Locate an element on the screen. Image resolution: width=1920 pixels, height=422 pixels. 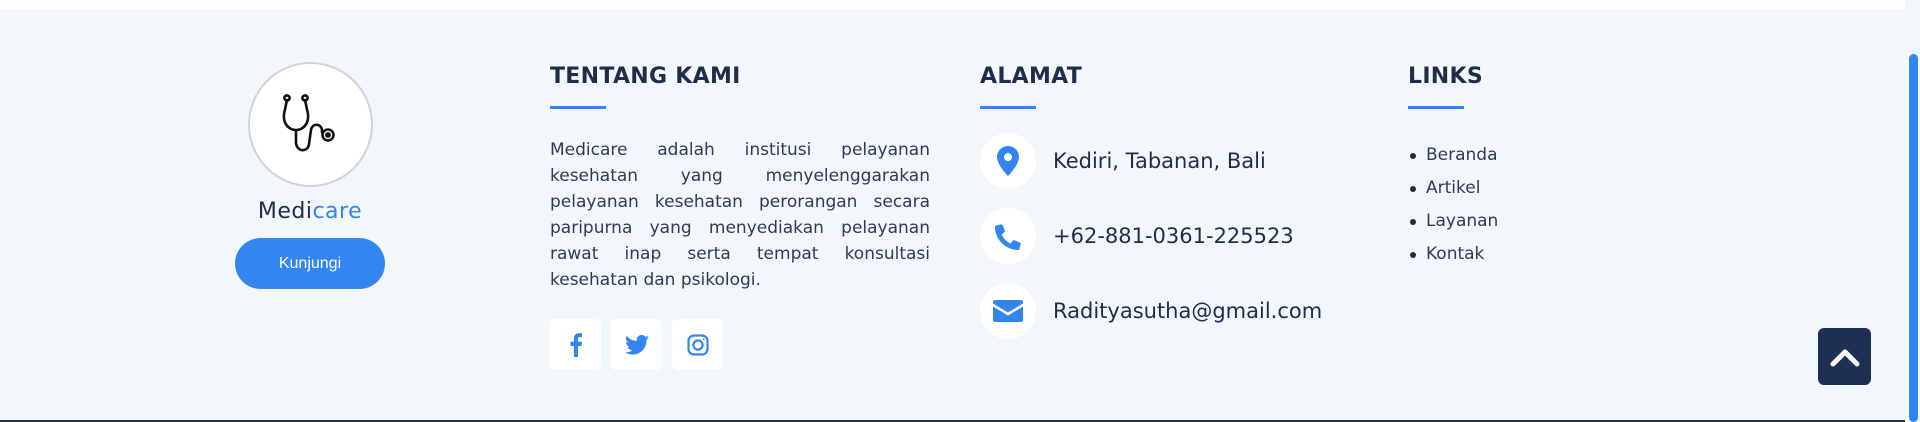
brand-name-part2: care is located at coordinates (337, 211).